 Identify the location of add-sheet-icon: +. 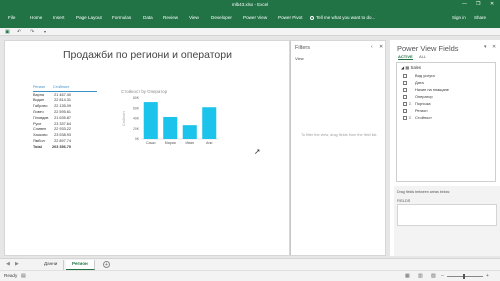
(106, 264).